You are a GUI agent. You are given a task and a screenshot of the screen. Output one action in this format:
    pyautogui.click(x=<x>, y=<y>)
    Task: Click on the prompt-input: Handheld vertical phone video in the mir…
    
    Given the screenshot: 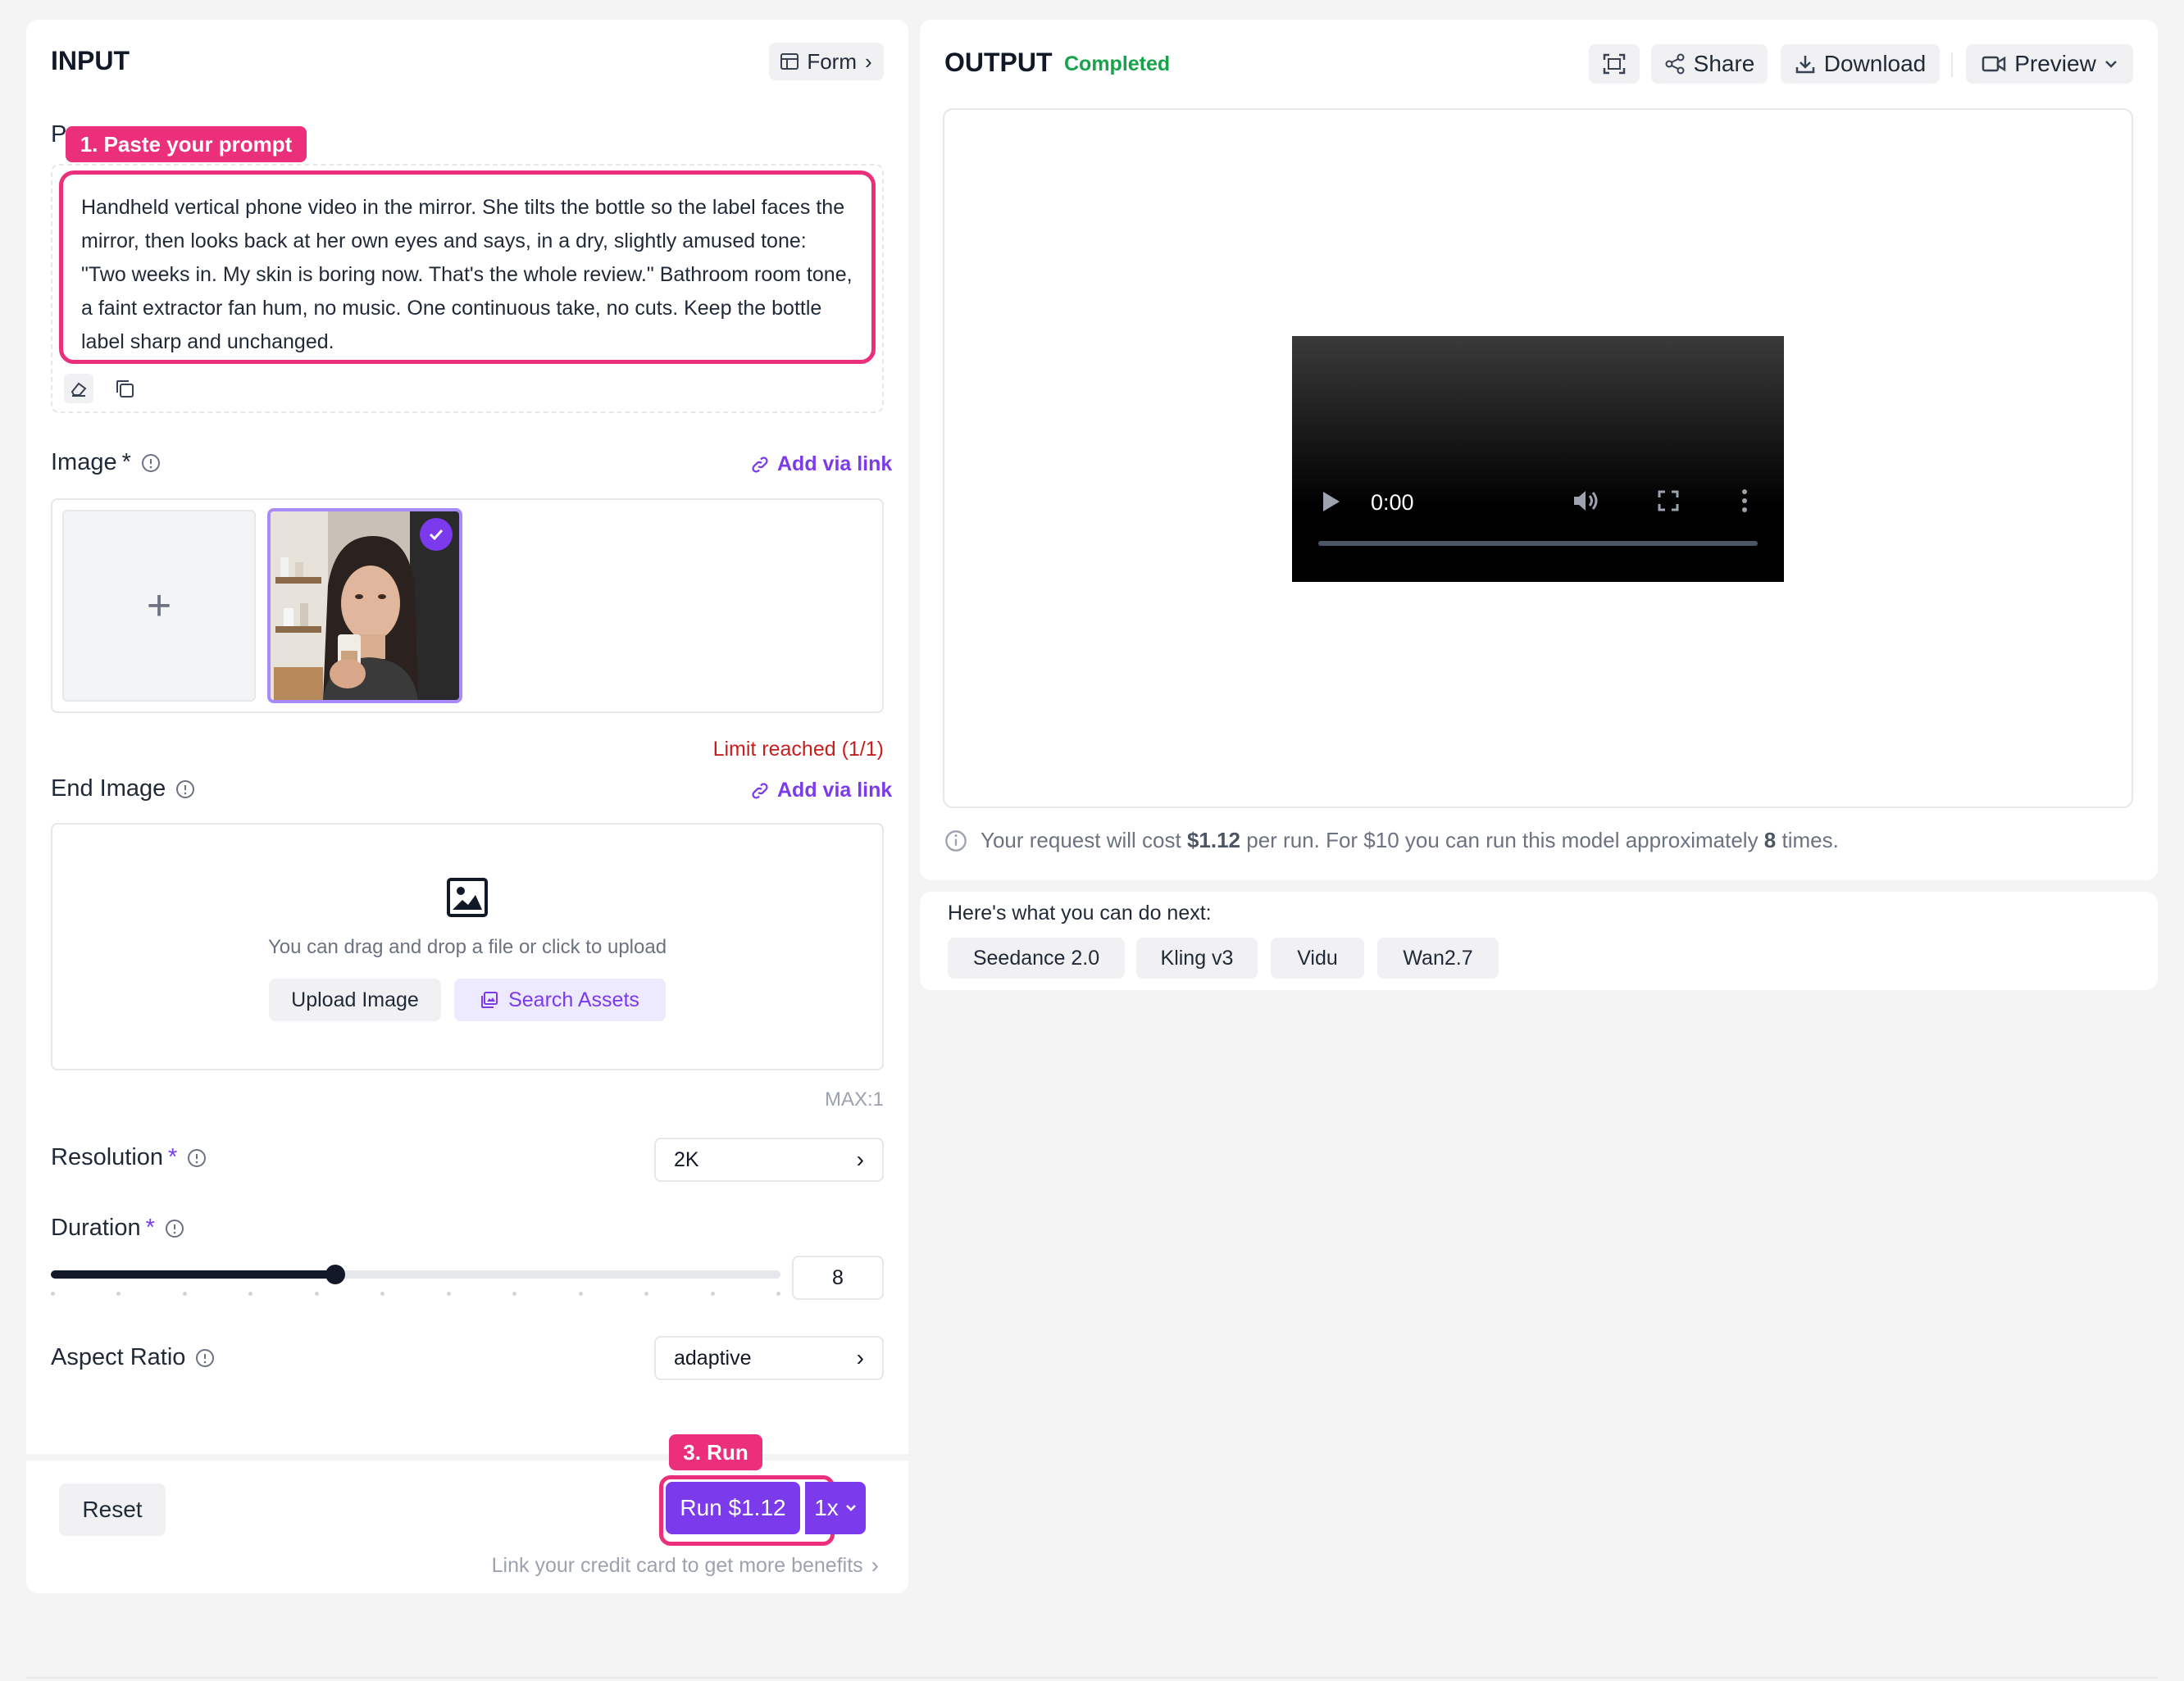 What is the action you would take?
    pyautogui.click(x=467, y=267)
    